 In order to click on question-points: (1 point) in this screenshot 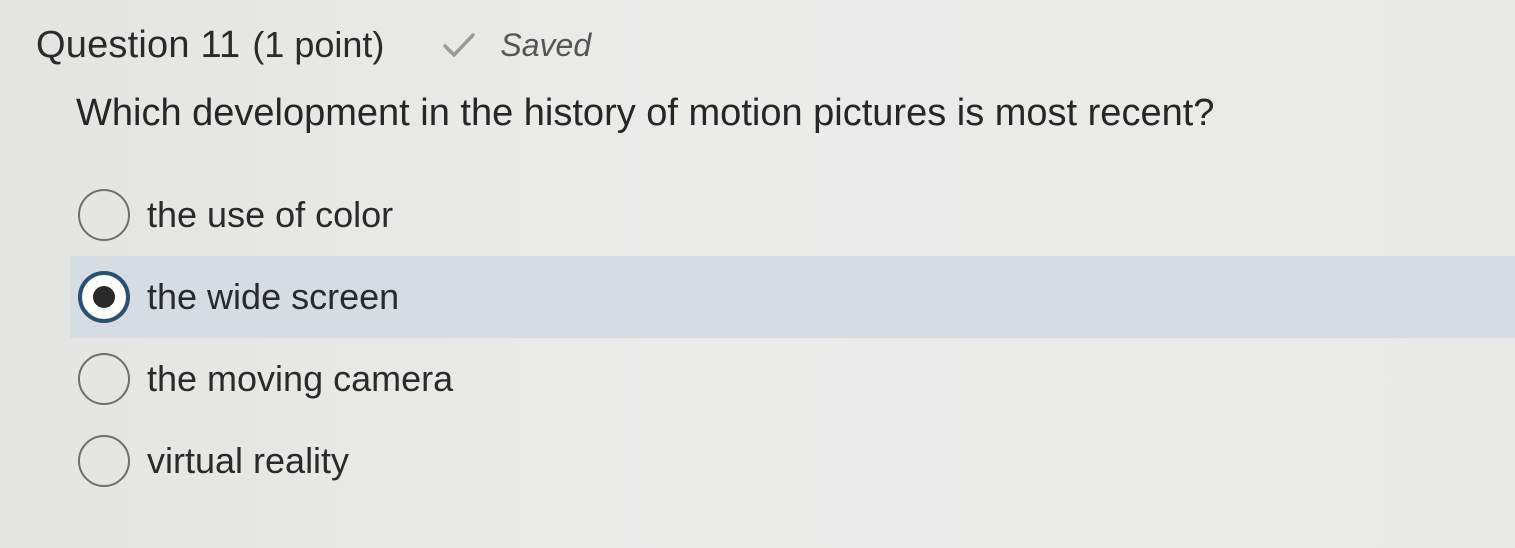, I will do `click(318, 44)`.